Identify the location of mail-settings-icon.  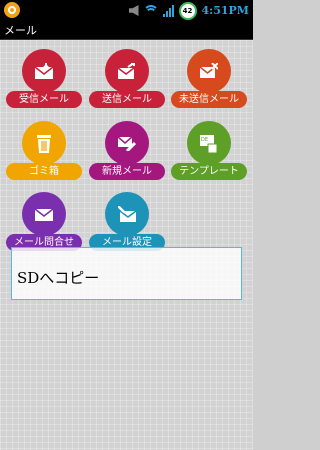
(127, 214).